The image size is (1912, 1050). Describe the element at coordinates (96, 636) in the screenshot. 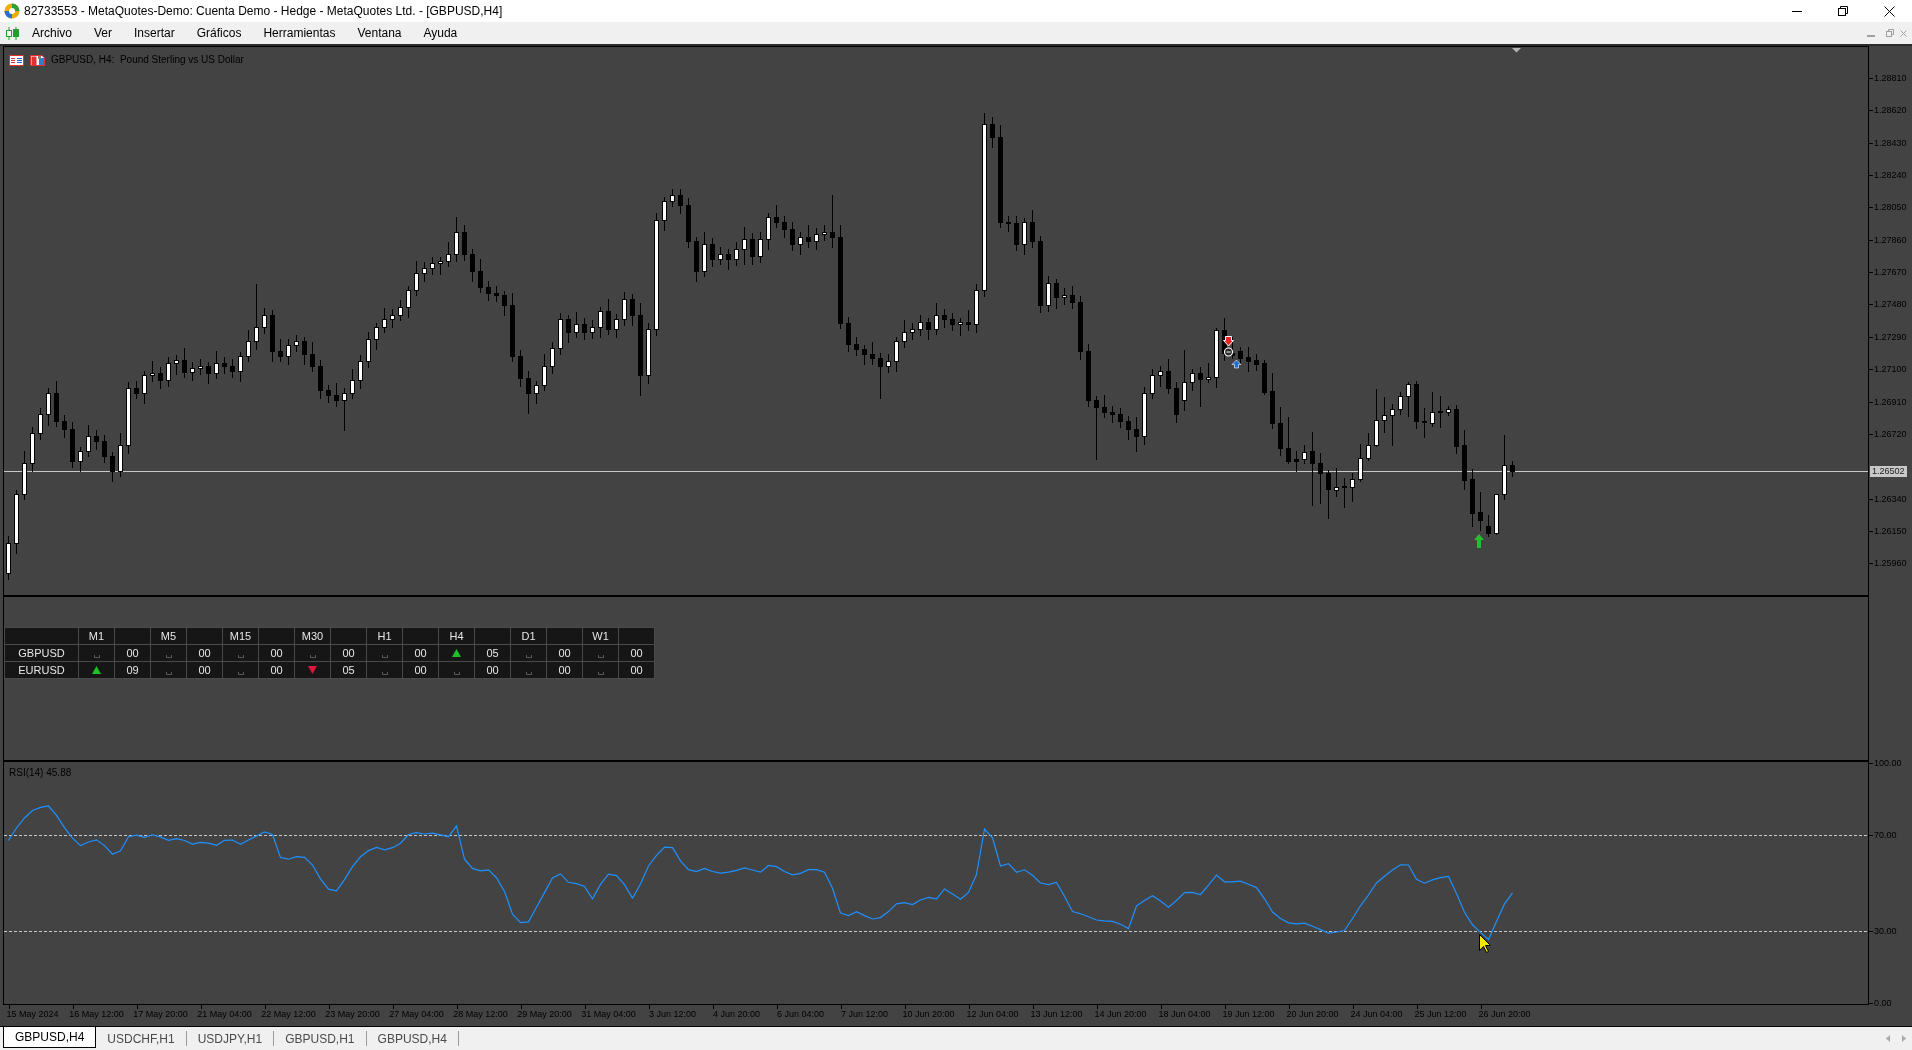

I see `column-header: M1` at that location.